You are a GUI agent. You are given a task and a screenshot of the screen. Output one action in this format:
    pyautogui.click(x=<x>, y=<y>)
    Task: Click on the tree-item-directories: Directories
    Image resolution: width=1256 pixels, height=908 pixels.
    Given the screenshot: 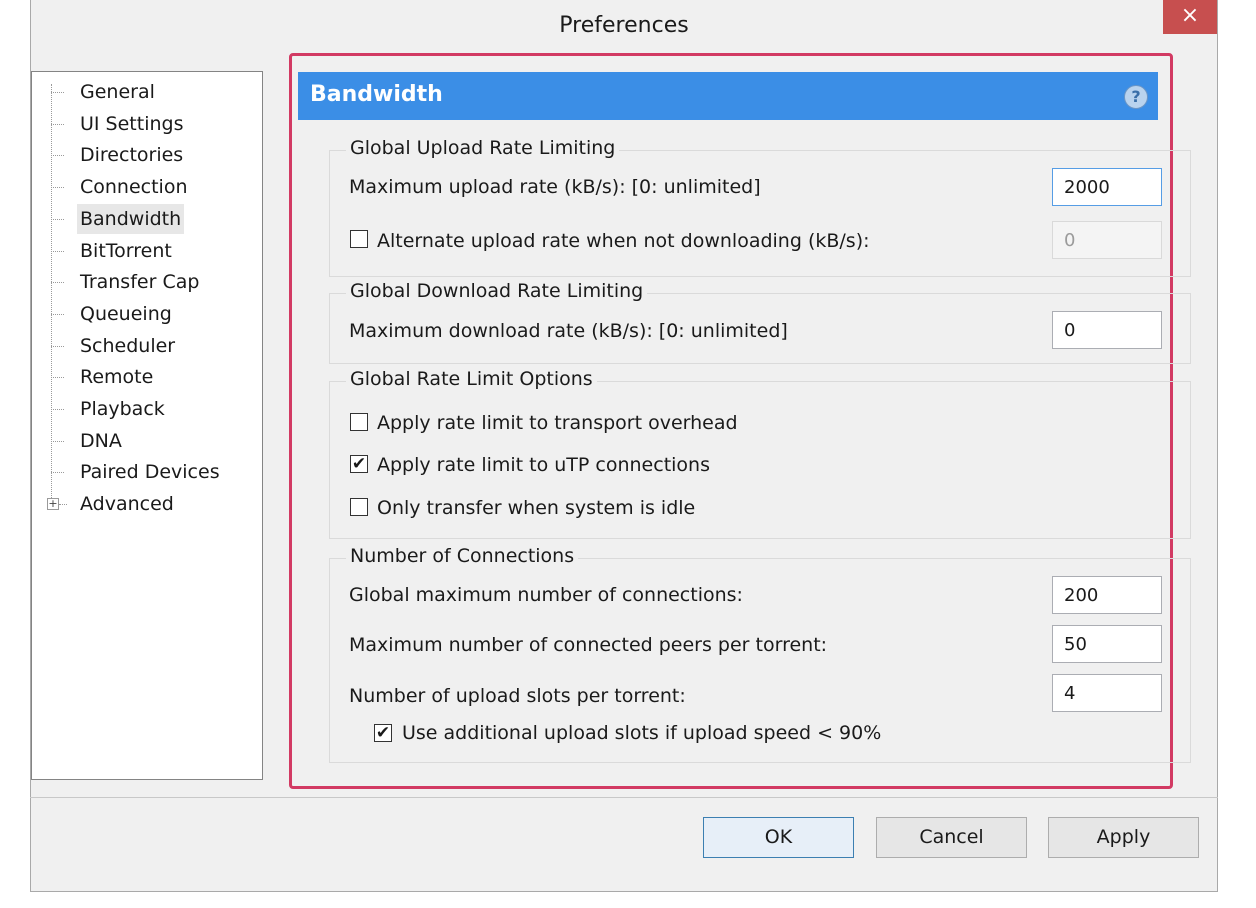 What is the action you would take?
    pyautogui.click(x=147, y=155)
    